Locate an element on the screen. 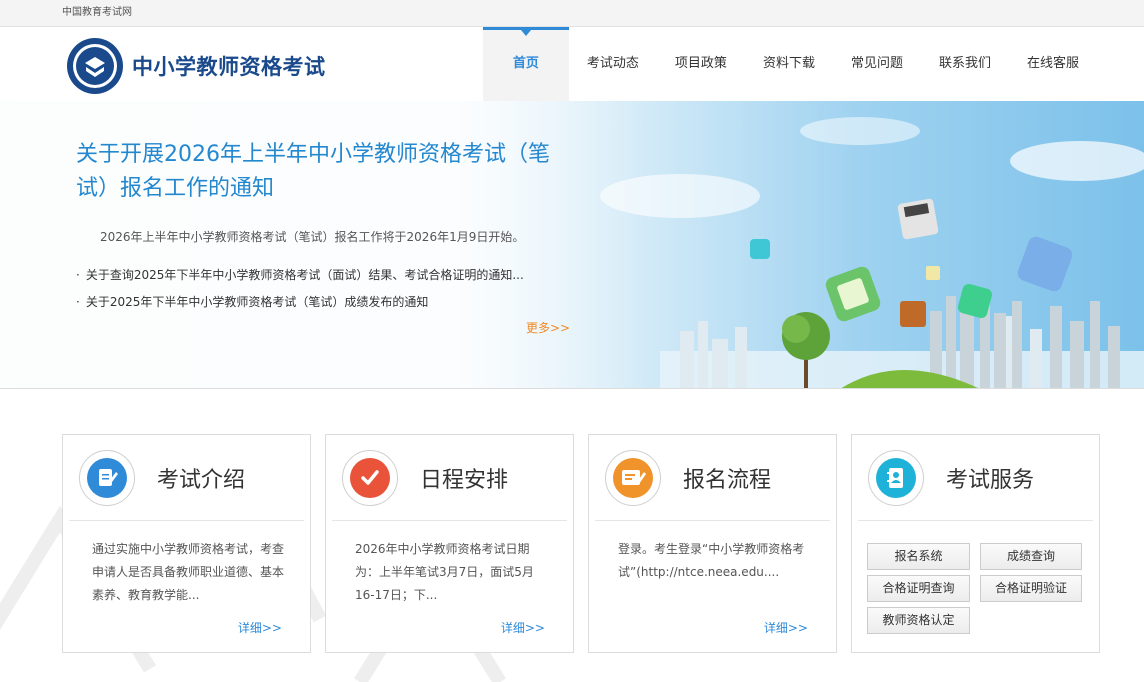 The image size is (1144, 682). nav-item-downloads: 资料下载 is located at coordinates (789, 64).